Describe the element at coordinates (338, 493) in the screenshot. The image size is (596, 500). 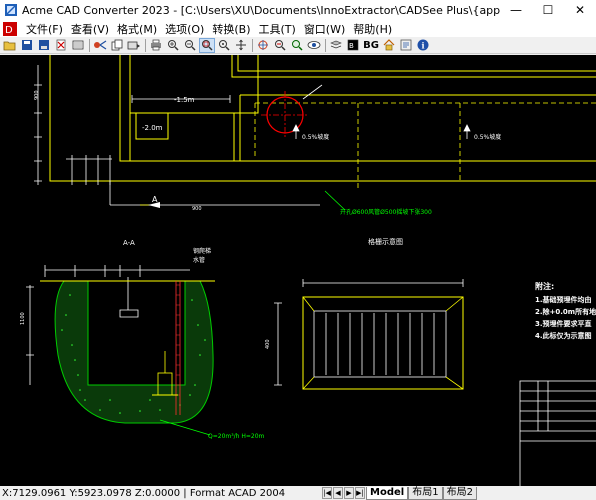
I see `prev-tab-icon: ◀` at that location.